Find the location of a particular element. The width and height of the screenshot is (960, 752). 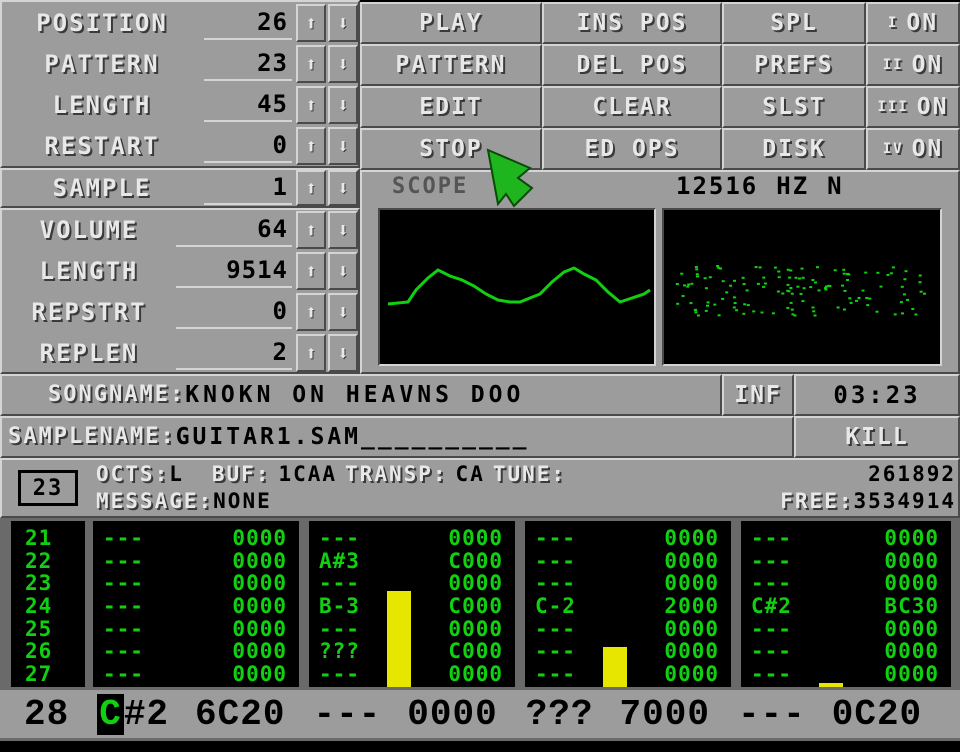

edit-track-2-note: --- is located at coordinates (347, 714).